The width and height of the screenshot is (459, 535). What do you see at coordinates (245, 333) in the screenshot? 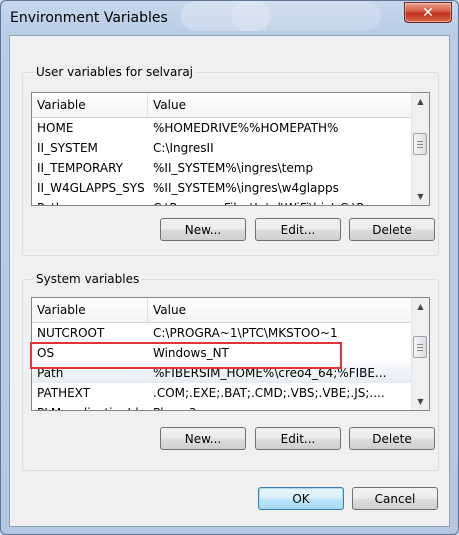
I see `value-cell: C:\PROGRA~1\PTC\MKSTOO~1` at bounding box center [245, 333].